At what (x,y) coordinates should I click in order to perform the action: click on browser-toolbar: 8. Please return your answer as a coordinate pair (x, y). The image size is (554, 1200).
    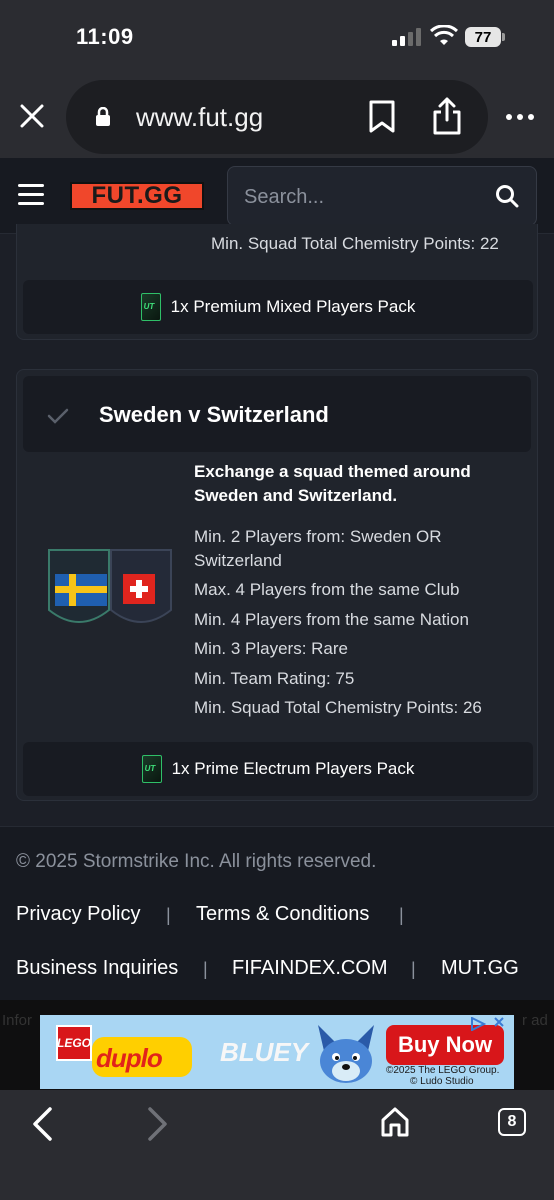
    Looking at the image, I should click on (277, 1145).